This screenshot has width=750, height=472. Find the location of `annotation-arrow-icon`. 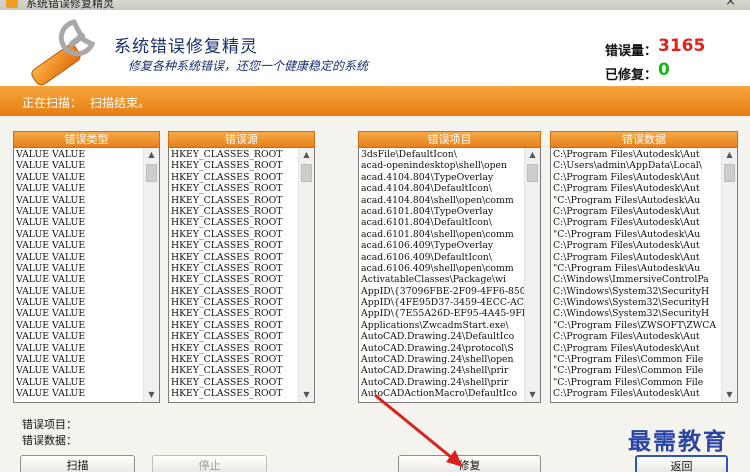

annotation-arrow-icon is located at coordinates (418, 430).